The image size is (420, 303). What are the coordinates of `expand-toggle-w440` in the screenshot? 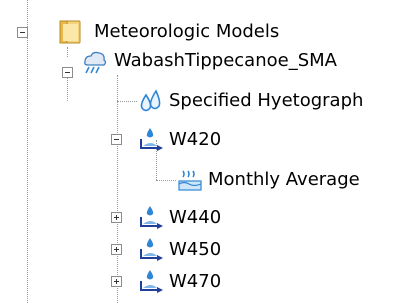 It's located at (116, 217).